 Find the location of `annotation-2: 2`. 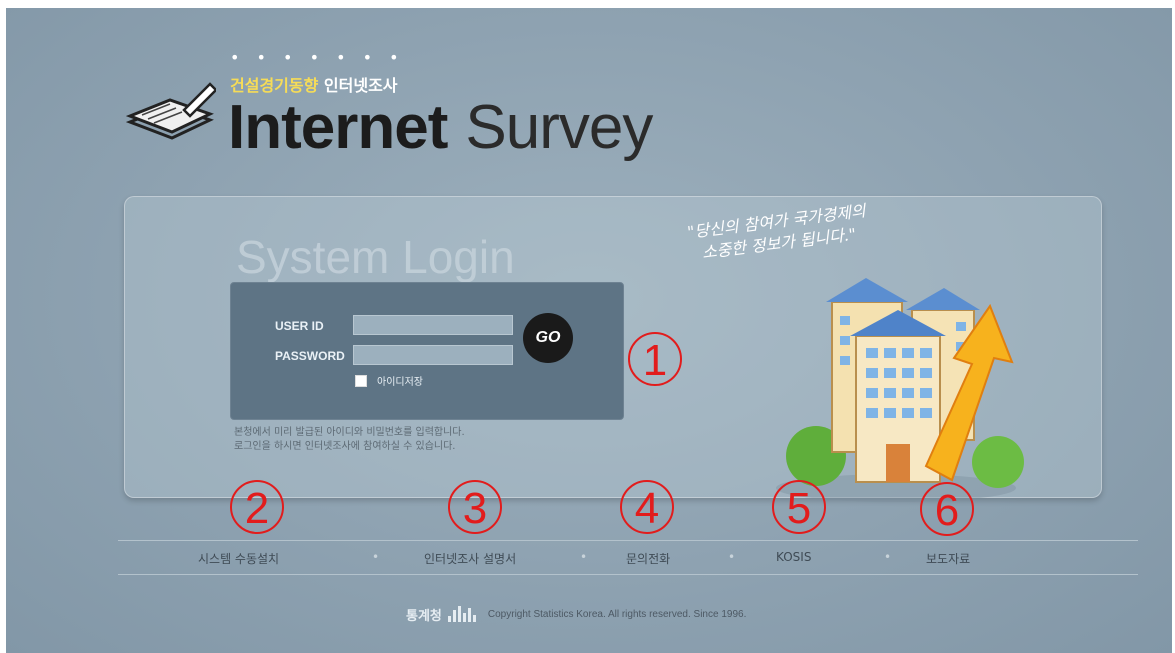

annotation-2: 2 is located at coordinates (257, 507).